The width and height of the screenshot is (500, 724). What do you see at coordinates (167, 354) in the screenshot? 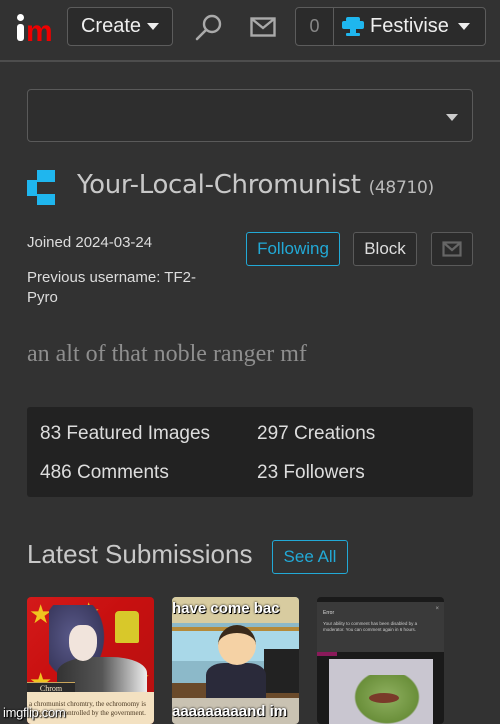
I see `profile-bio: an alt of that noble ranger mf` at bounding box center [167, 354].